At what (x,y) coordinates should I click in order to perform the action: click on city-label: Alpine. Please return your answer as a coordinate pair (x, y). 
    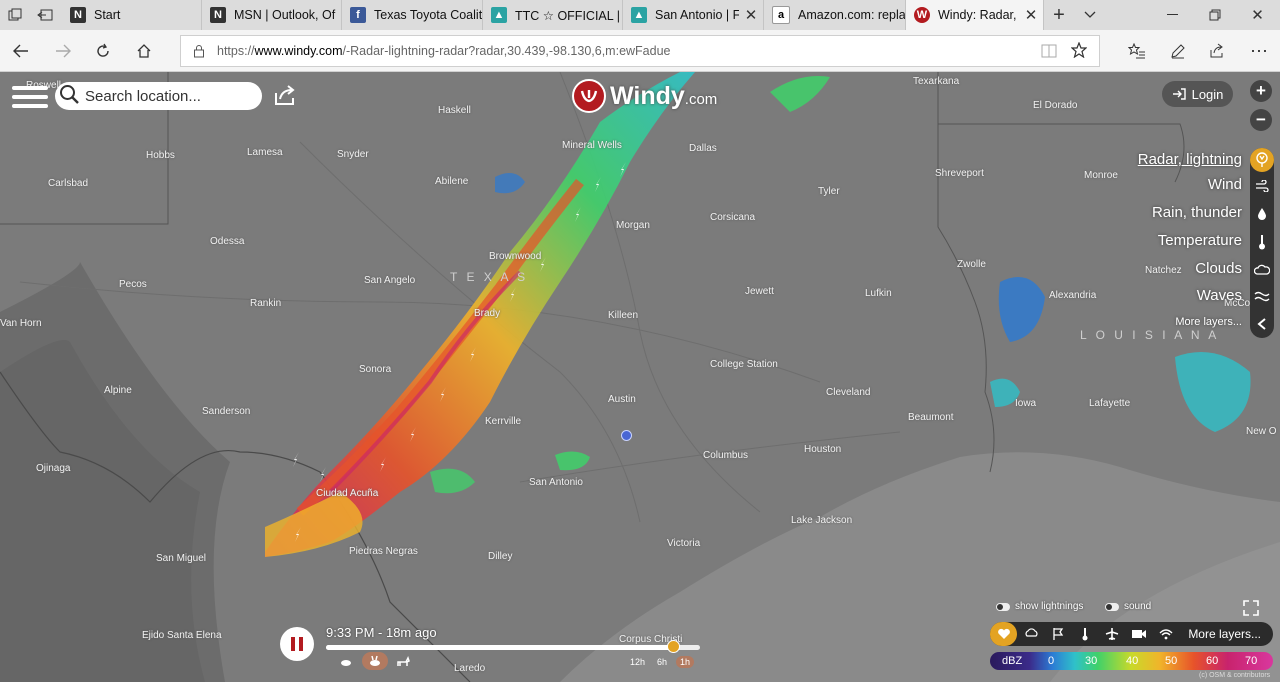
    Looking at the image, I should click on (118, 390).